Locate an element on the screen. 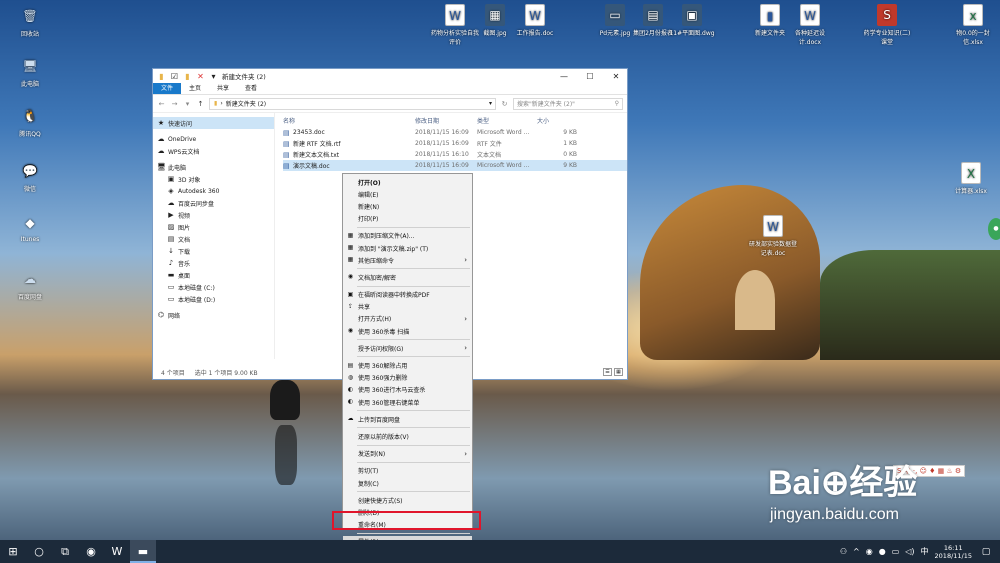  close-button: ✕ is located at coordinates (616, 76).